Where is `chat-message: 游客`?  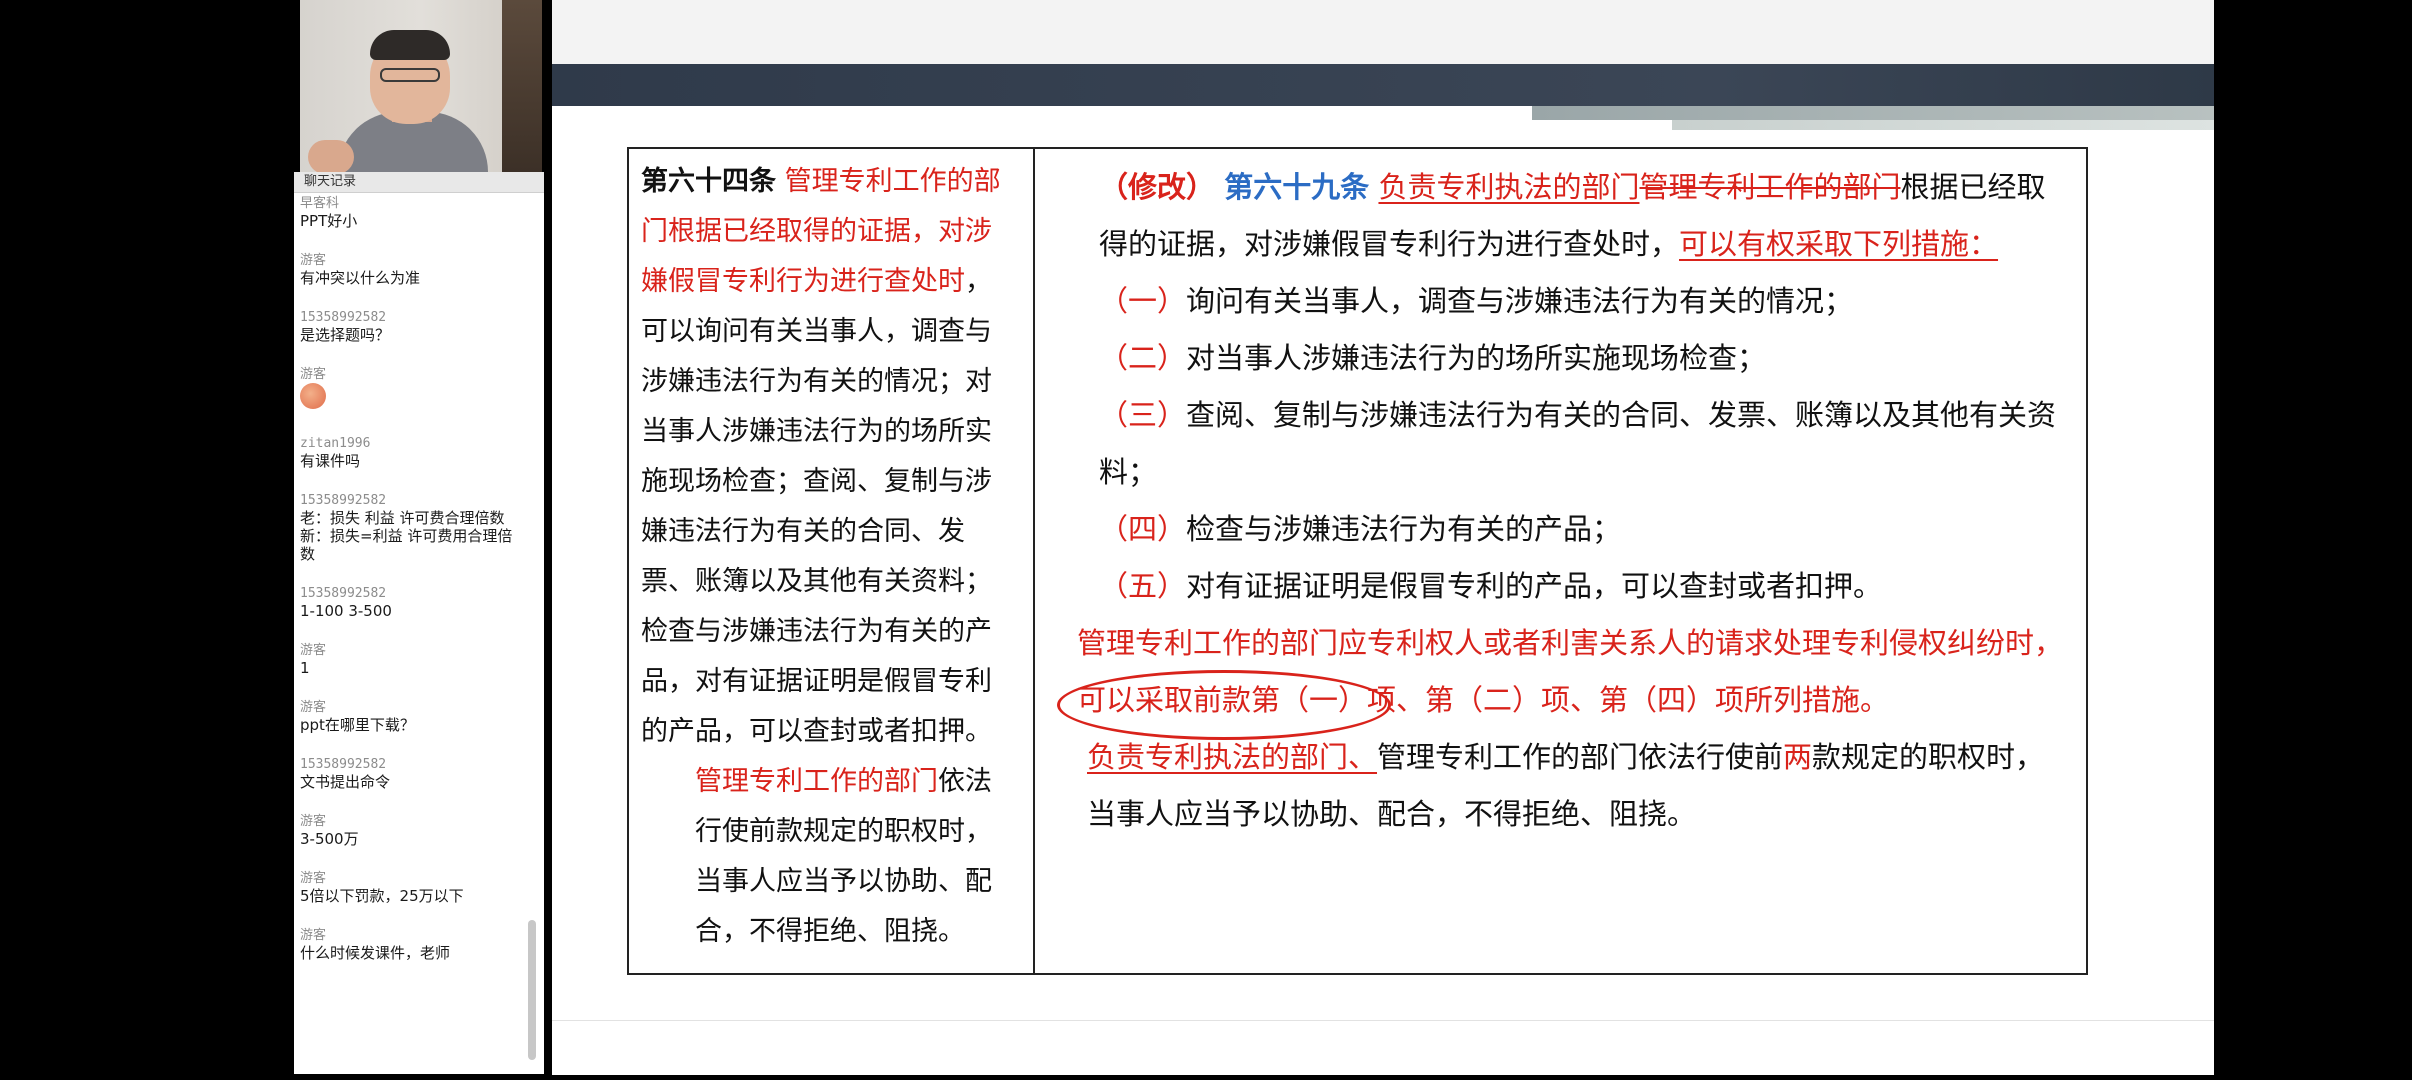 chat-message: 游客 is located at coordinates (413, 390).